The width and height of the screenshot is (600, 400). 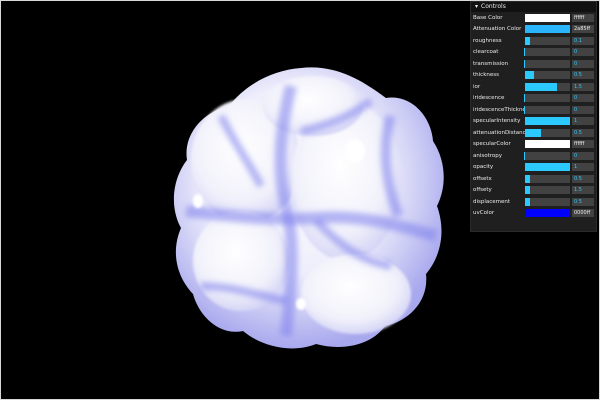 I want to click on control-label: iridescence, so click(x=489, y=98).